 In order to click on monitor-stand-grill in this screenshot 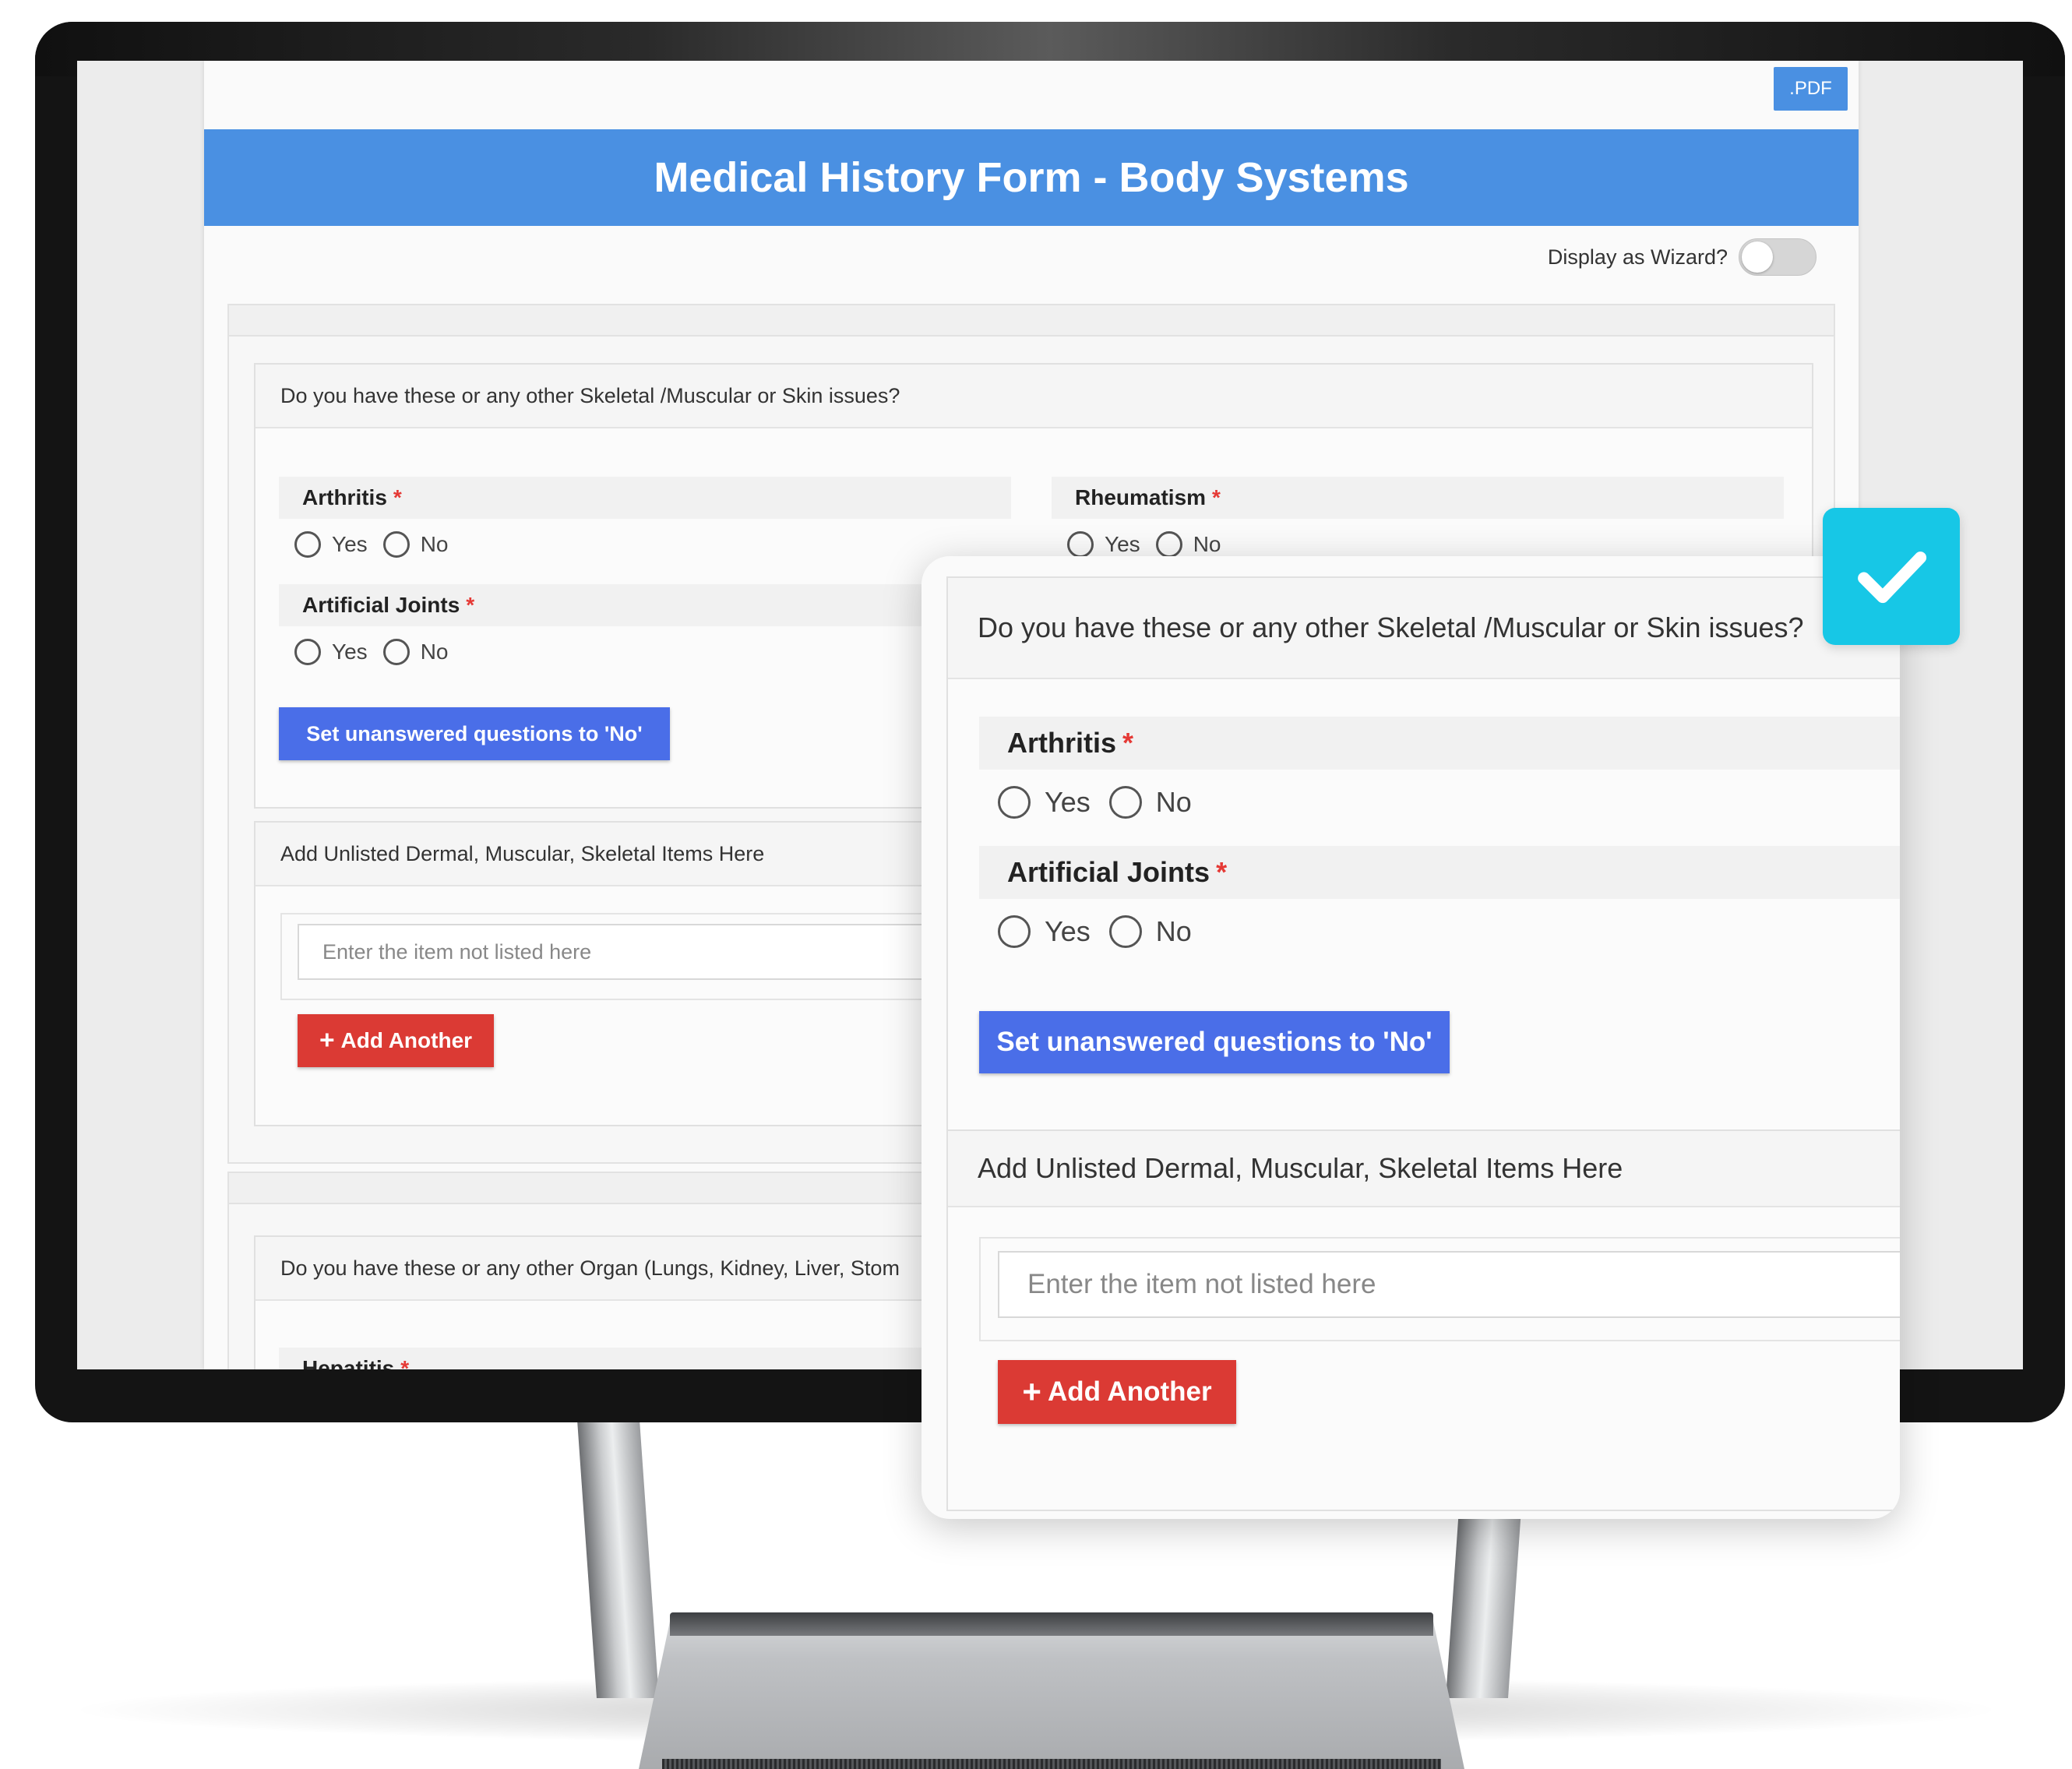, I will do `click(1051, 1764)`.